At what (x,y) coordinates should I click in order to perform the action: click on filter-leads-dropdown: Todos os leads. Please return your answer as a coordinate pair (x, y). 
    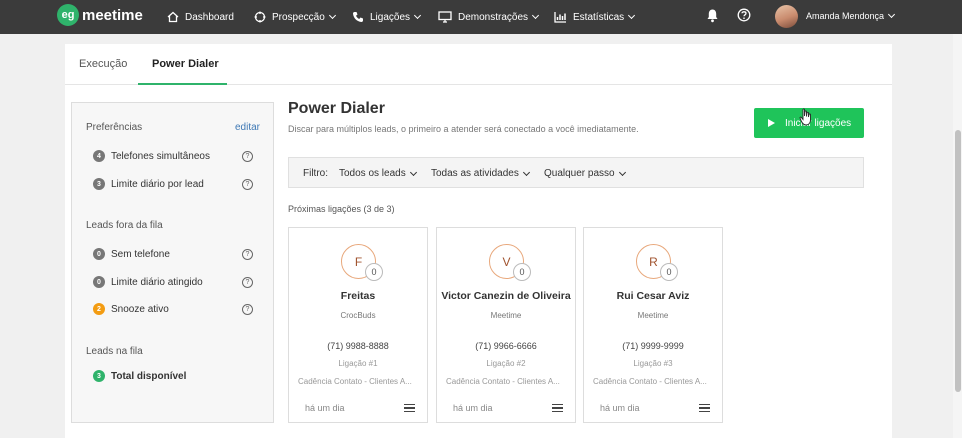
    Looking at the image, I should click on (378, 173).